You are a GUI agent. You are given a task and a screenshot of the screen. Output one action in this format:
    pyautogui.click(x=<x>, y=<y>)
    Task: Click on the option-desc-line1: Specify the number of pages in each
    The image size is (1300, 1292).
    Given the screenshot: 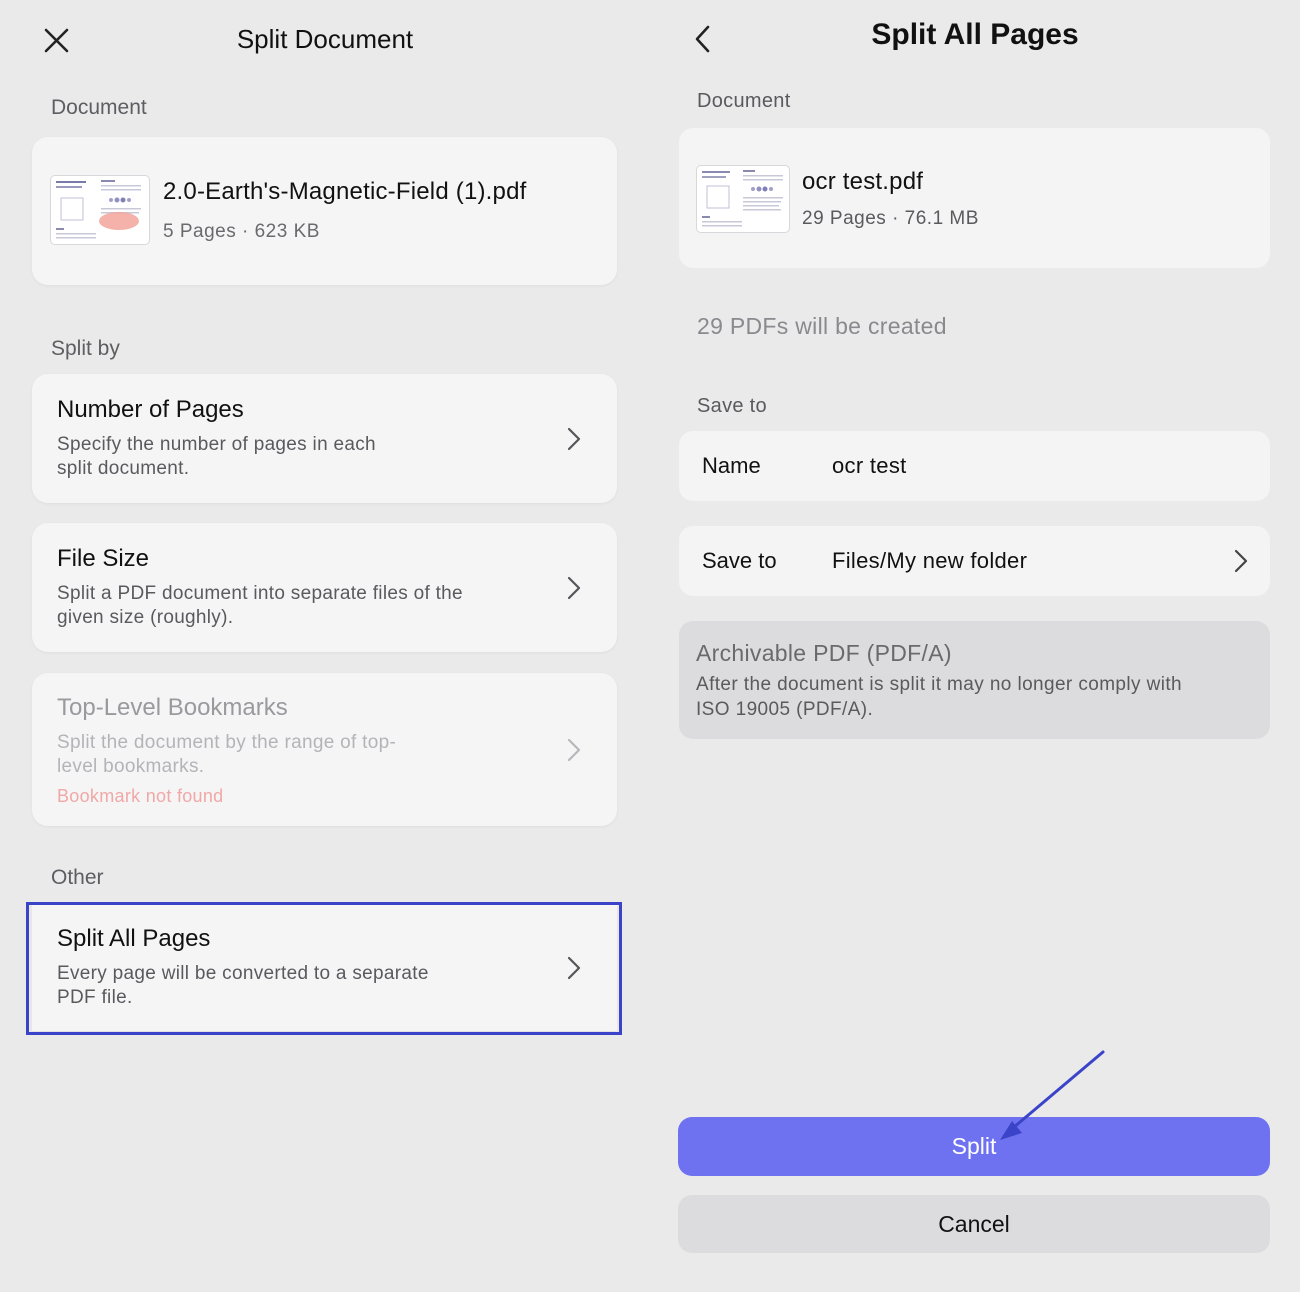 What is the action you would take?
    pyautogui.click(x=216, y=444)
    